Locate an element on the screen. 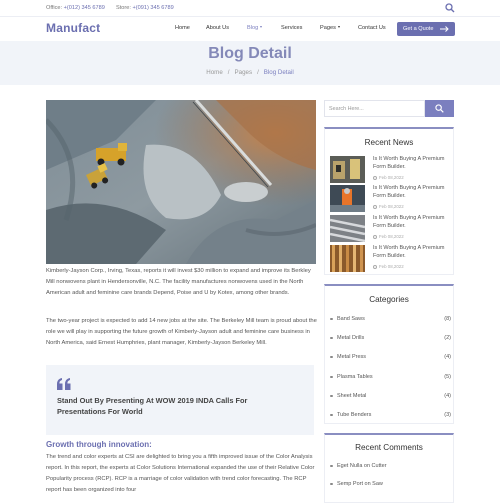 The height and width of the screenshot is (503, 500). category-count: (5) is located at coordinates (447, 377).